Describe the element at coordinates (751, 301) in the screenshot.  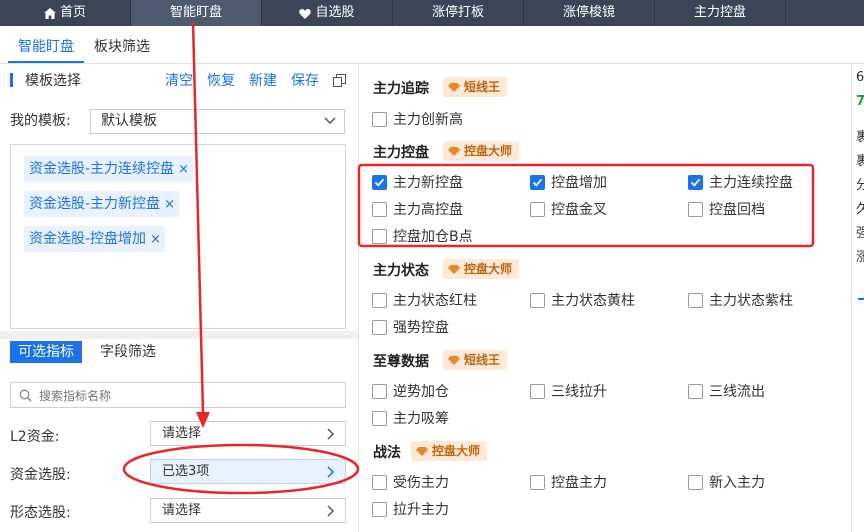
I see `checkbox-label: 主力状态紫柱` at that location.